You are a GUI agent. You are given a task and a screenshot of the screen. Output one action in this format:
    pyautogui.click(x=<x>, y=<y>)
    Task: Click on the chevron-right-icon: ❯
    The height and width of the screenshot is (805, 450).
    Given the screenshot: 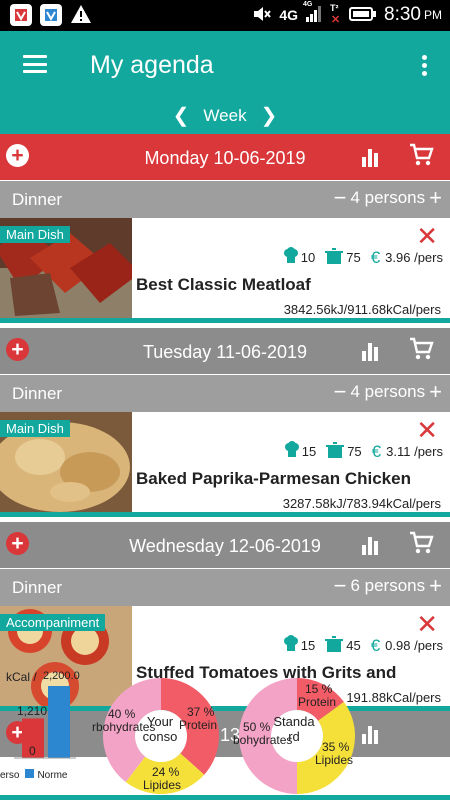 What is the action you would take?
    pyautogui.click(x=269, y=115)
    